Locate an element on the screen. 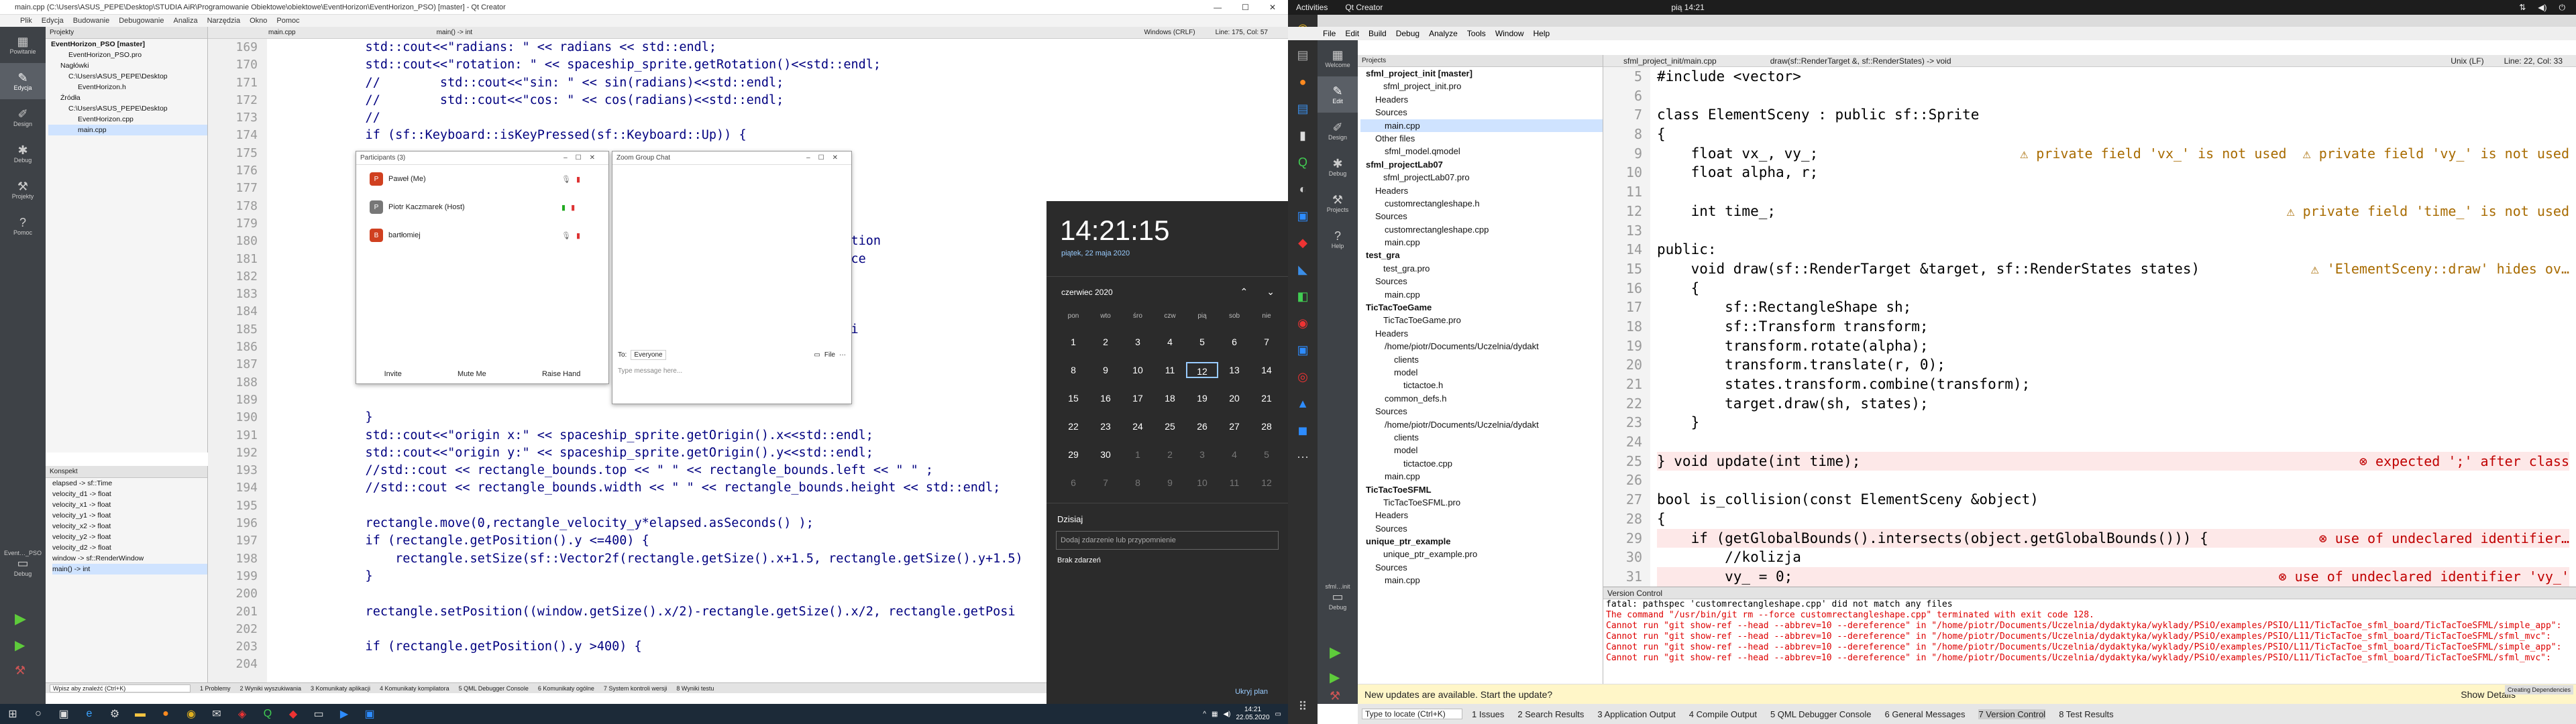  calendar-day: 2 is located at coordinates (1105, 342).